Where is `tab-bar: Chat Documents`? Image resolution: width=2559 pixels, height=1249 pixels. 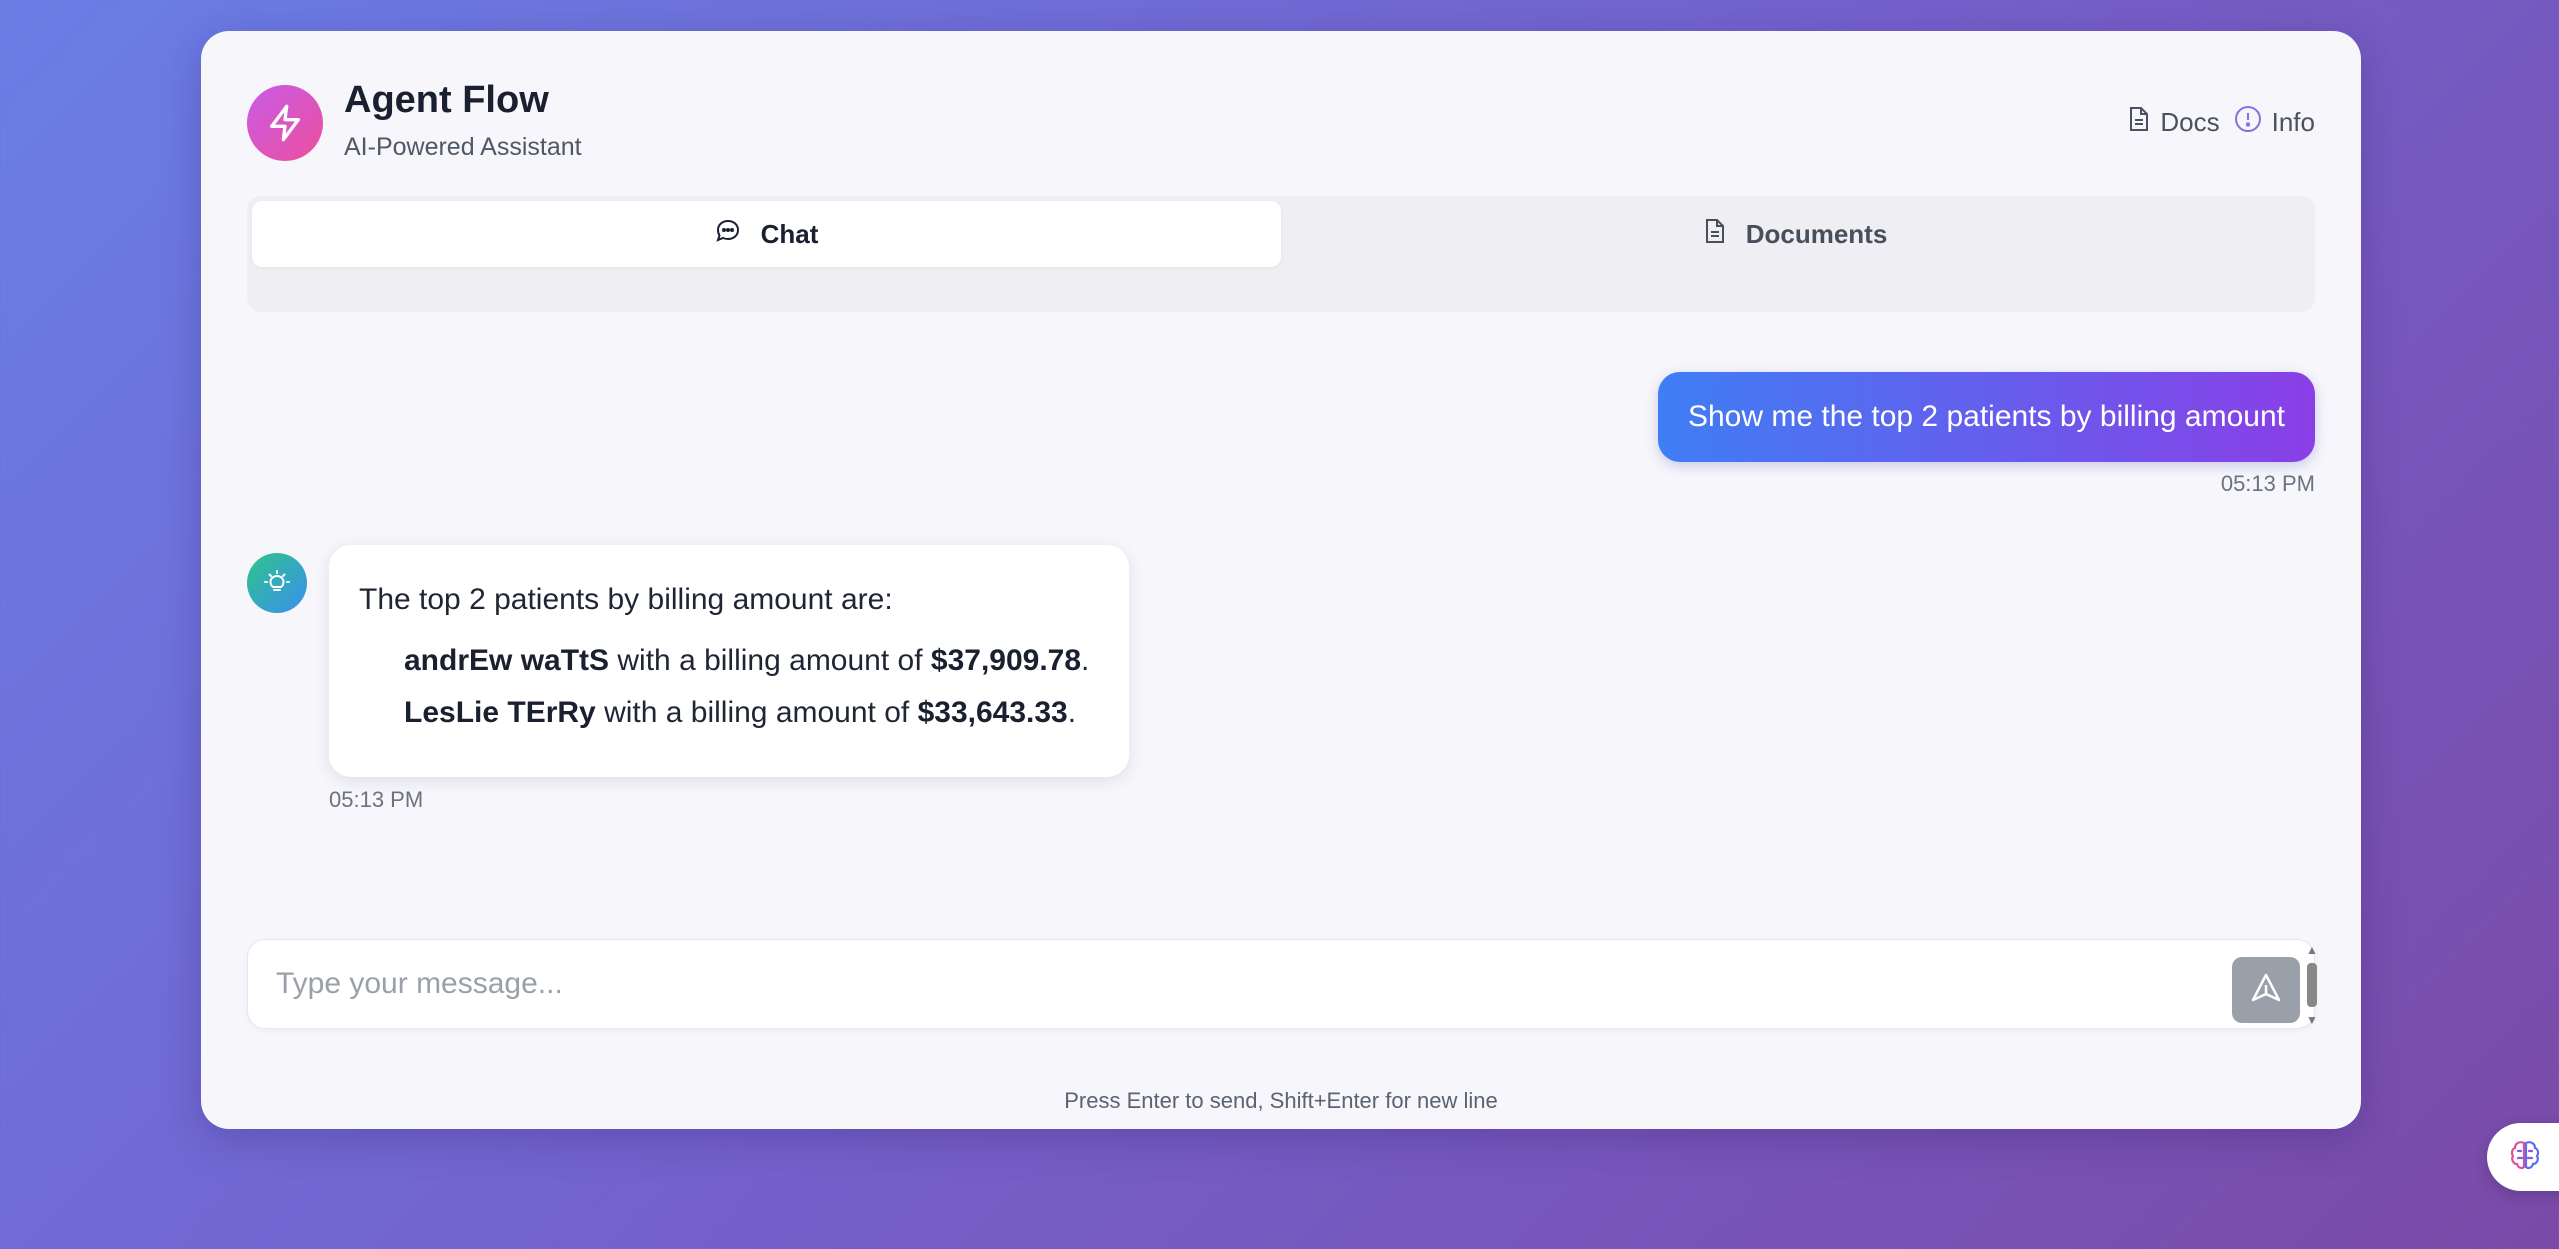
tab-bar: Chat Documents is located at coordinates (1281, 254).